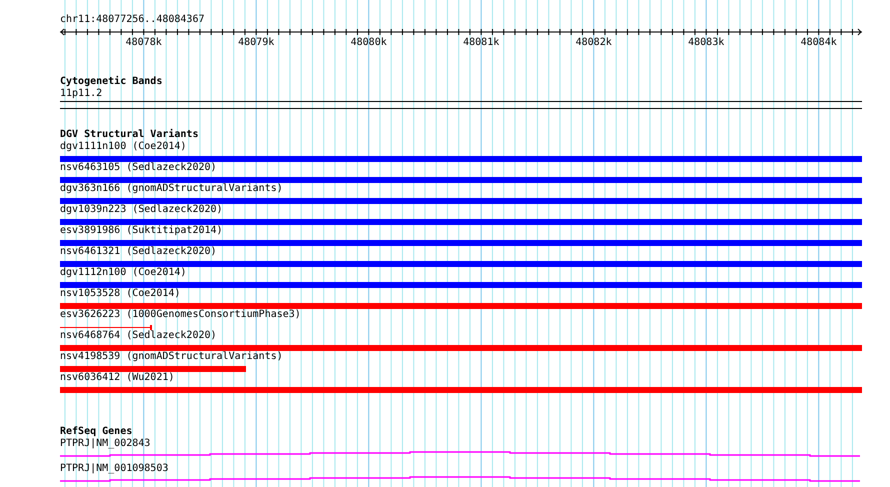 The height and width of the screenshot is (487, 890). I want to click on ruler-tick-label: 48081k, so click(481, 42).